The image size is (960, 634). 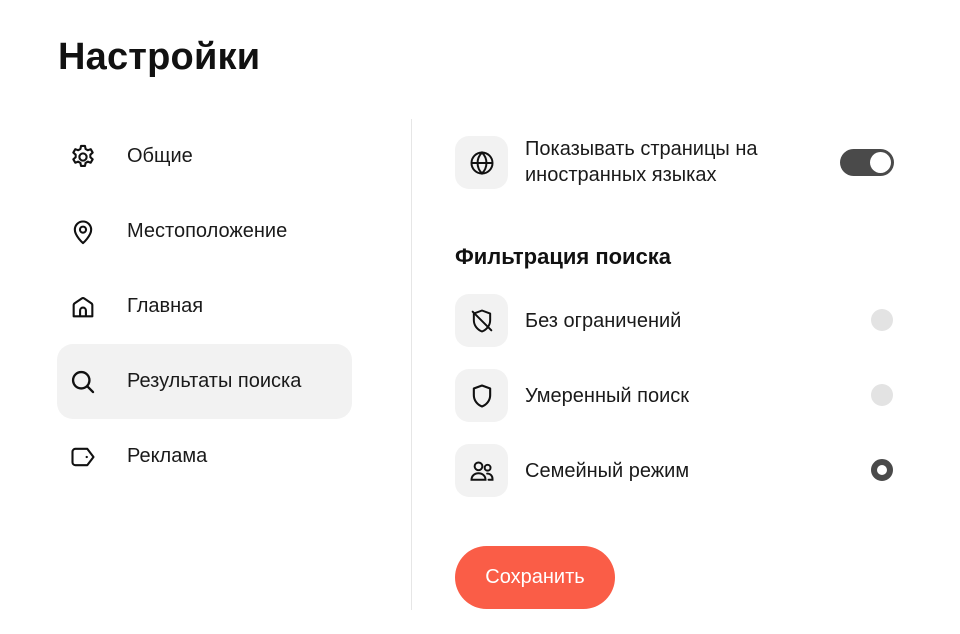 What do you see at coordinates (603, 321) in the screenshot?
I see `filter-option-label: Без ограничений` at bounding box center [603, 321].